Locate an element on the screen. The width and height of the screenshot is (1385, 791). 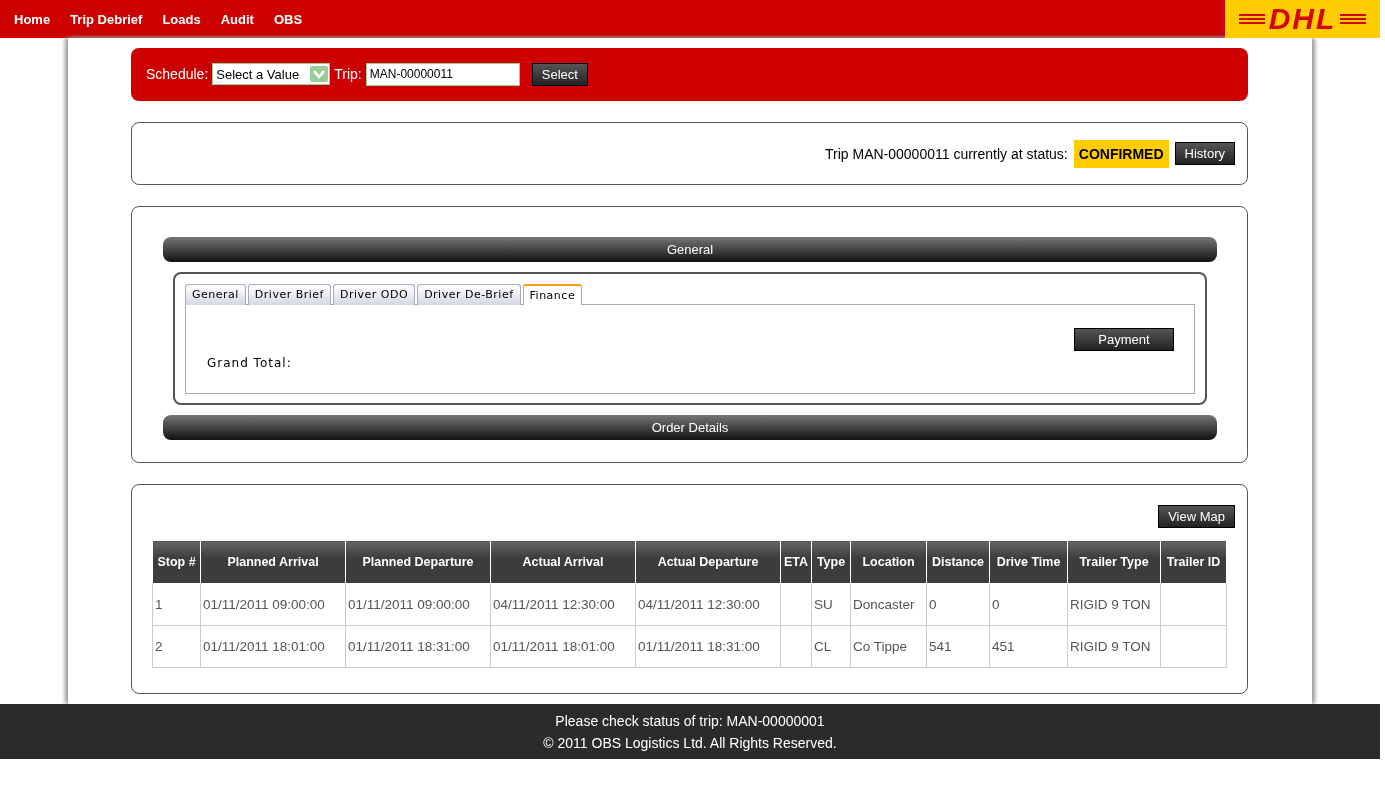
accordion-header: Order Details is located at coordinates (690, 428).